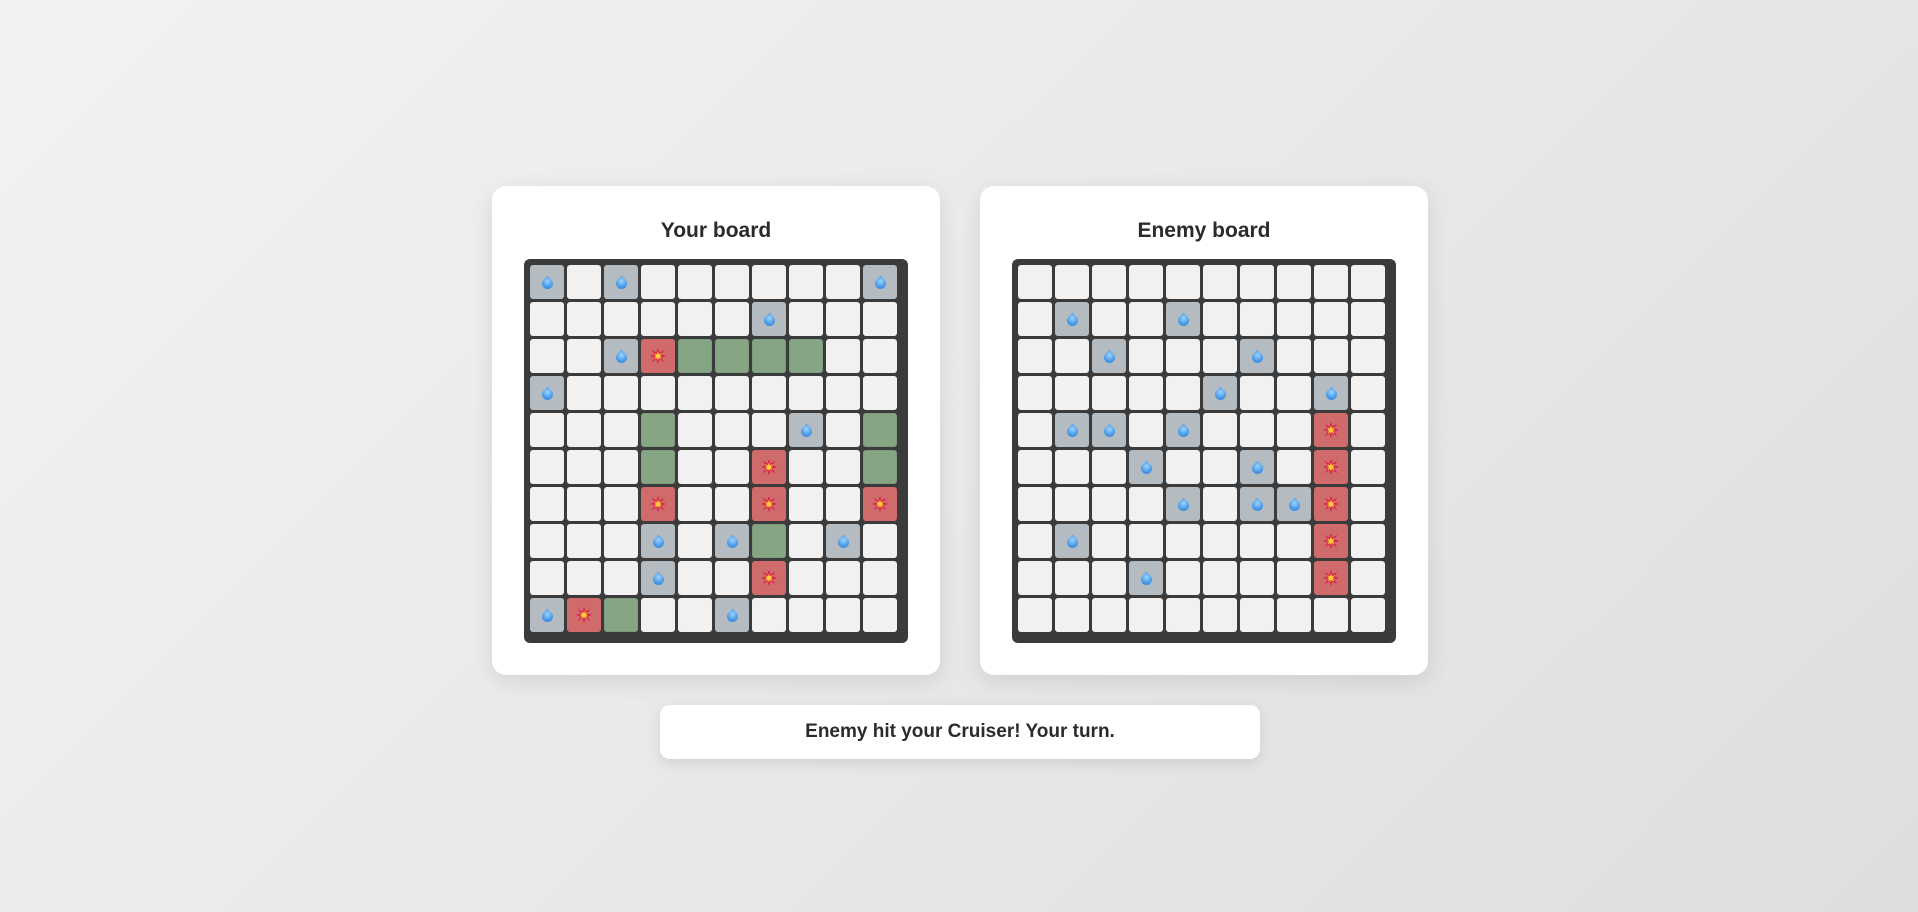  What do you see at coordinates (1257, 505) in the screenshot?
I see `water-drop-icon` at bounding box center [1257, 505].